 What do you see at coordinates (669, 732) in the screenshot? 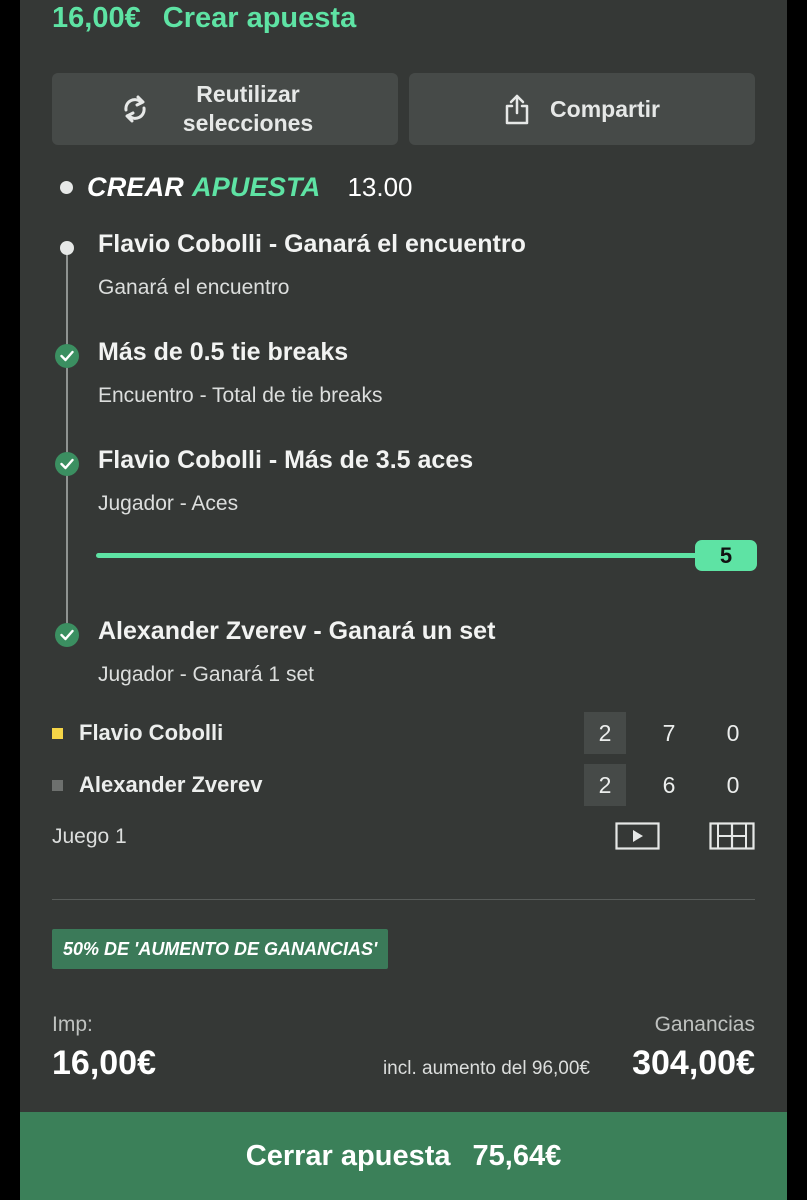
I see `games-score: 7` at bounding box center [669, 732].